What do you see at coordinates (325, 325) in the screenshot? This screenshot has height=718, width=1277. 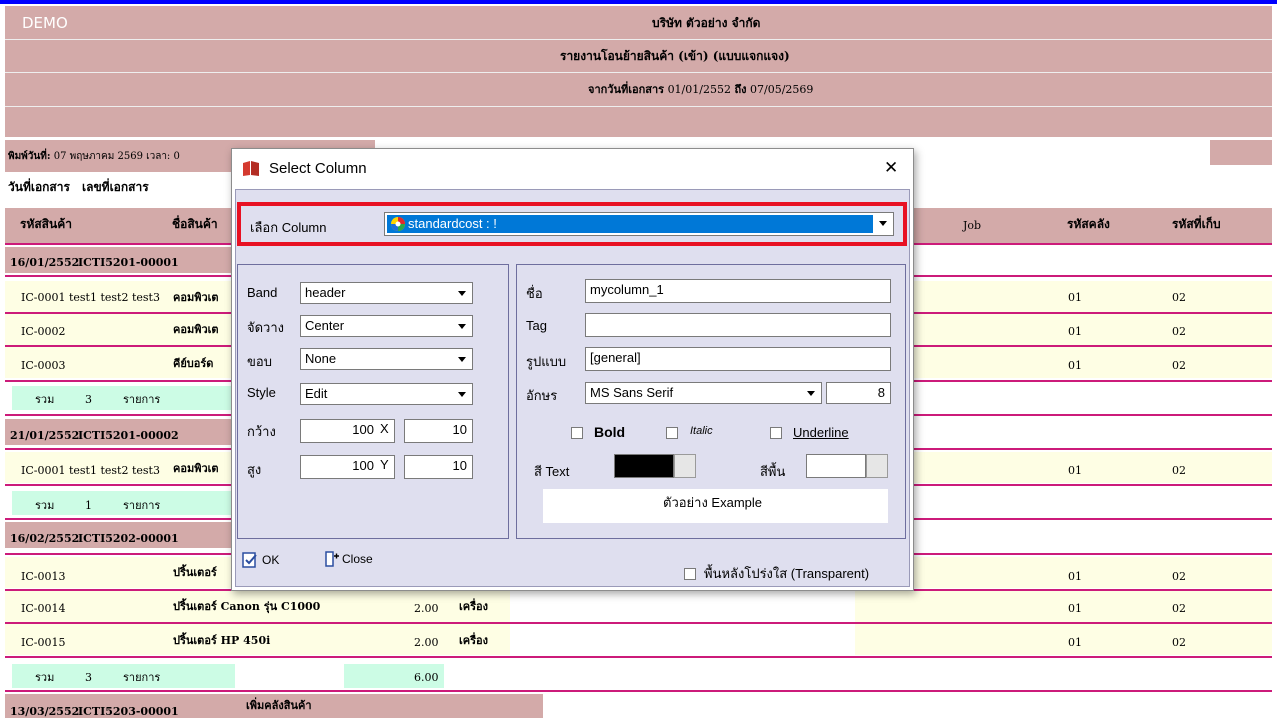 I see `align-value: Center` at bounding box center [325, 325].